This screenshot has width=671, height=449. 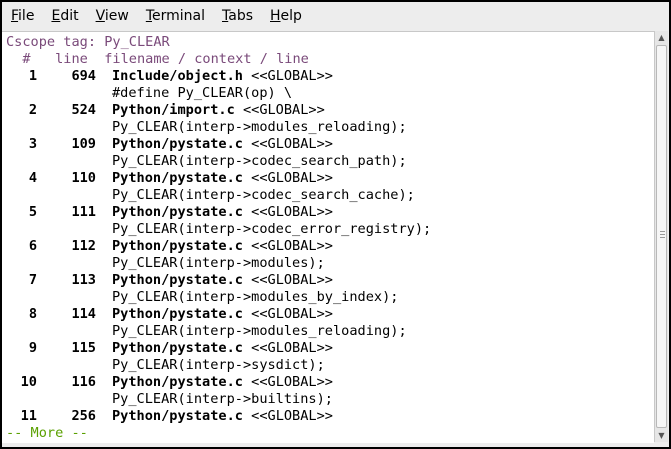 I want to click on menu-file-mnemonic: F, so click(x=15, y=16).